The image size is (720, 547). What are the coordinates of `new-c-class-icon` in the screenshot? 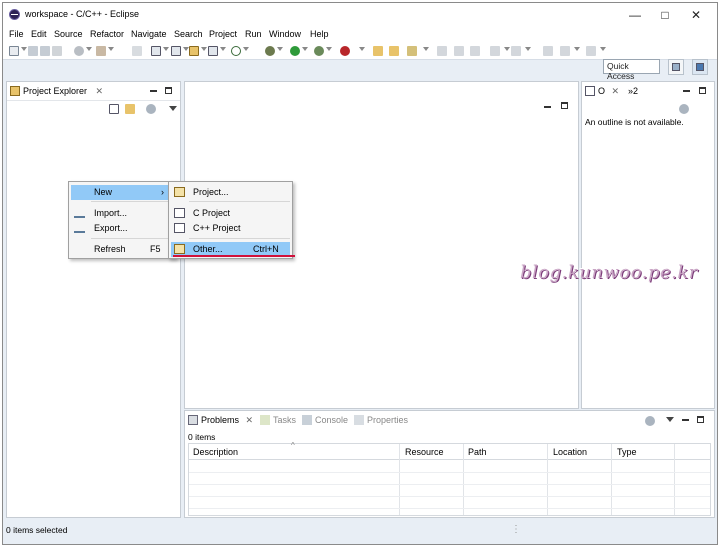 It's located at (156, 51).